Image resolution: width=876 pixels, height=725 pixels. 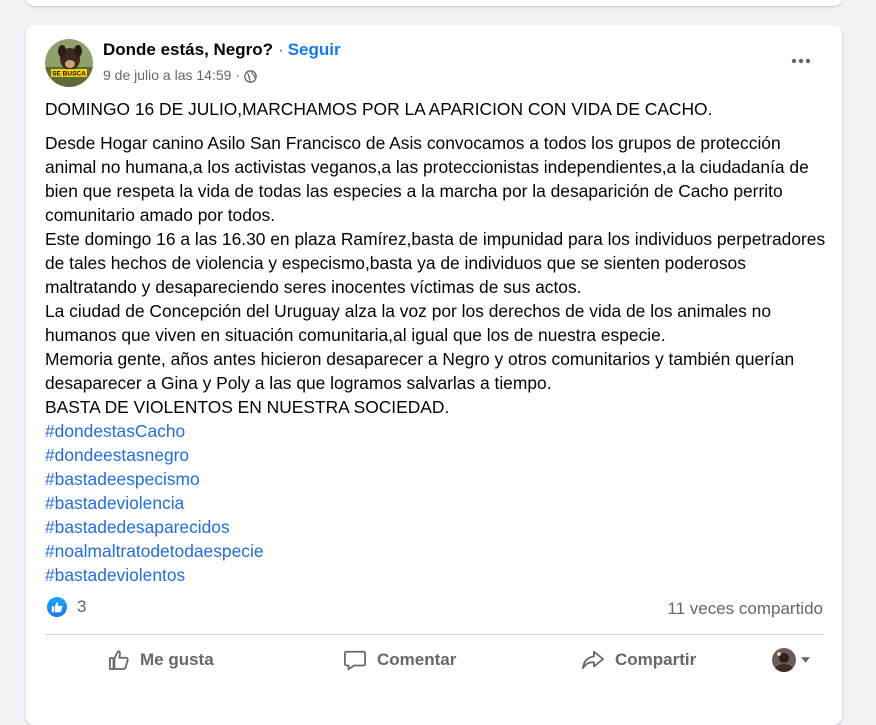 What do you see at coordinates (314, 49) in the screenshot?
I see `follow-button: Seguir` at bounding box center [314, 49].